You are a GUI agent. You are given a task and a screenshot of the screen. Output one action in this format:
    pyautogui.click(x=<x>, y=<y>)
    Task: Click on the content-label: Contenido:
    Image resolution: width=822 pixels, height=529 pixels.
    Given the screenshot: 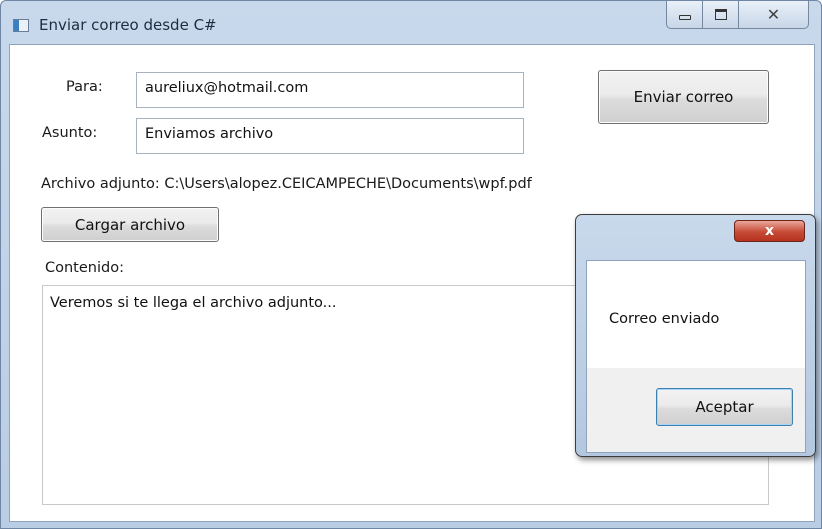 What is the action you would take?
    pyautogui.click(x=84, y=268)
    